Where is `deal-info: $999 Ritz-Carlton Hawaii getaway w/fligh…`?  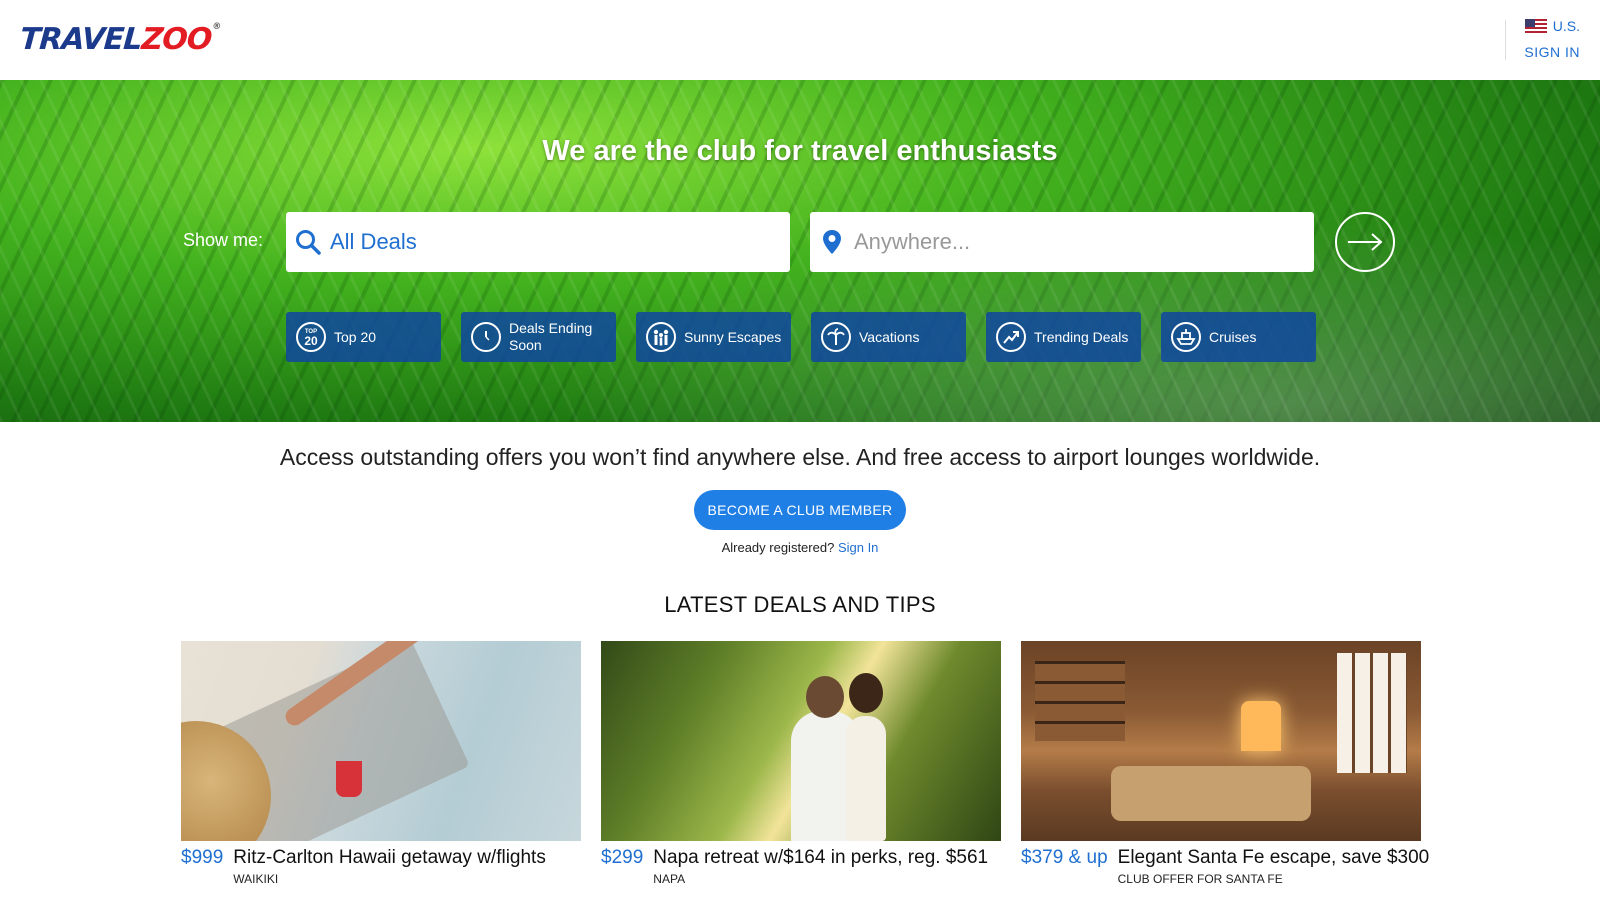 deal-info: $999 Ritz-Carlton Hawaii getaway w/fligh… is located at coordinates (381, 866).